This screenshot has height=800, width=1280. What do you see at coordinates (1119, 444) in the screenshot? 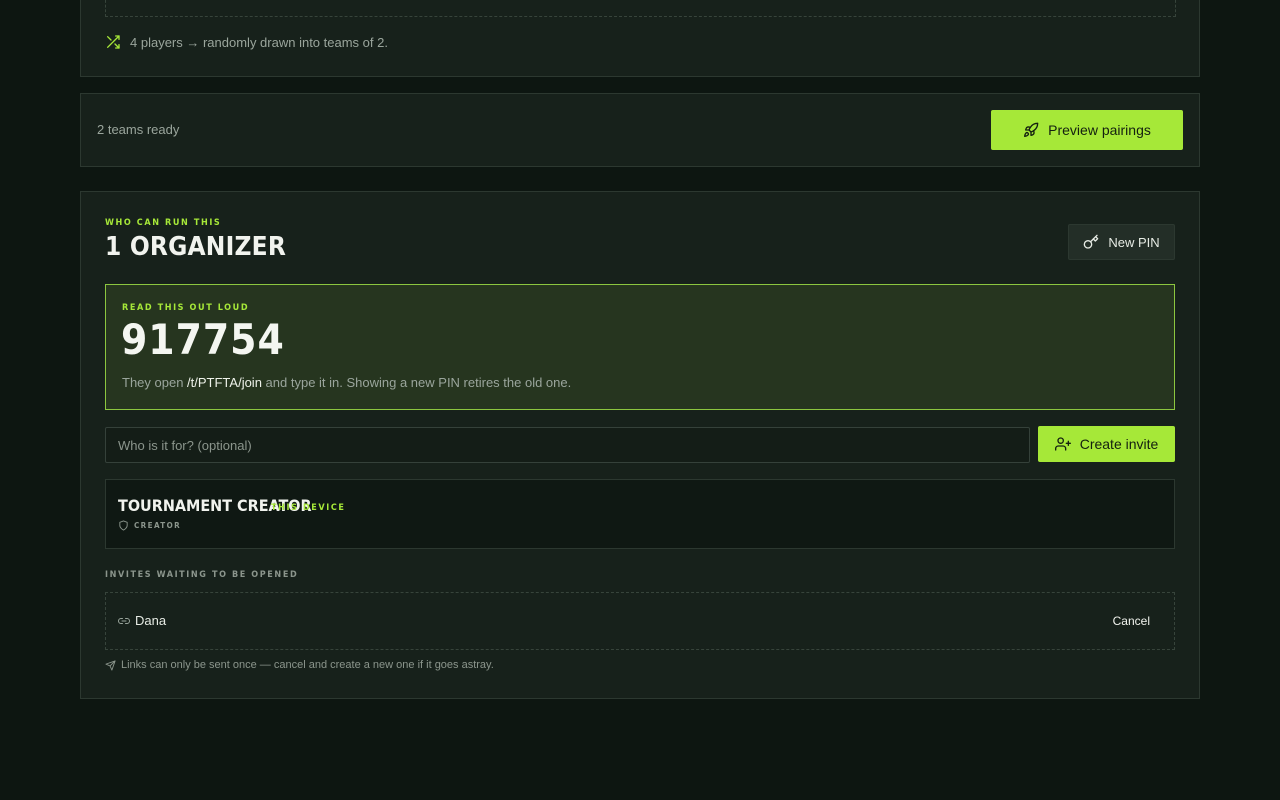
I see `create-invite-label: Create invite` at bounding box center [1119, 444].